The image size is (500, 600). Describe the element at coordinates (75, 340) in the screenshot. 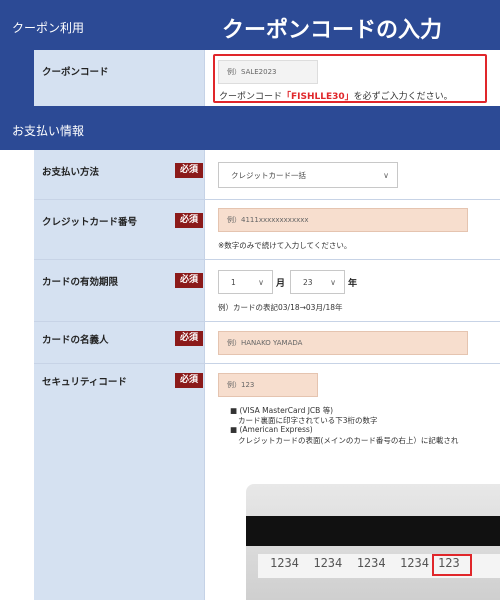

I see `card-holder-label: カードの名義人` at that location.